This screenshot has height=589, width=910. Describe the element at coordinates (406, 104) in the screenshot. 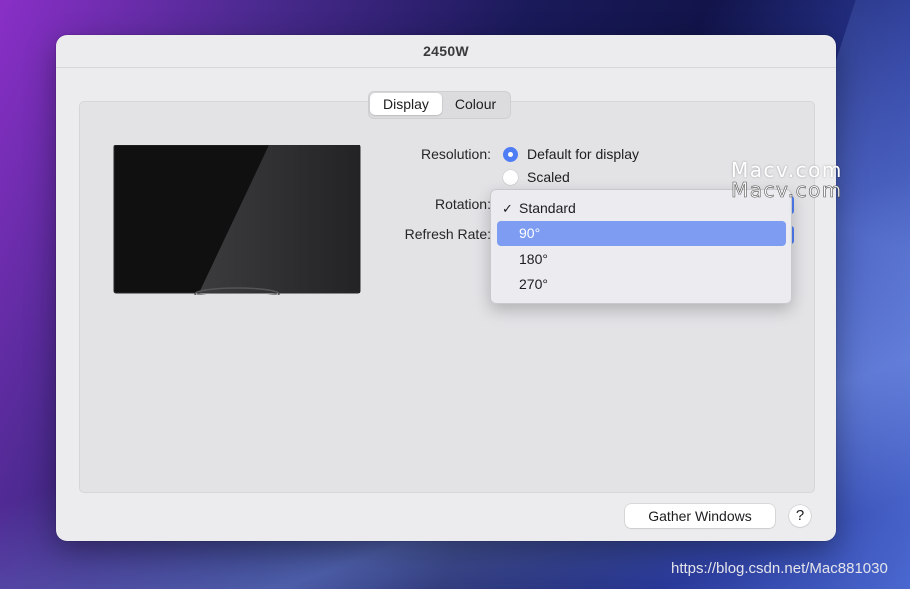

I see `tab-display: Display` at that location.